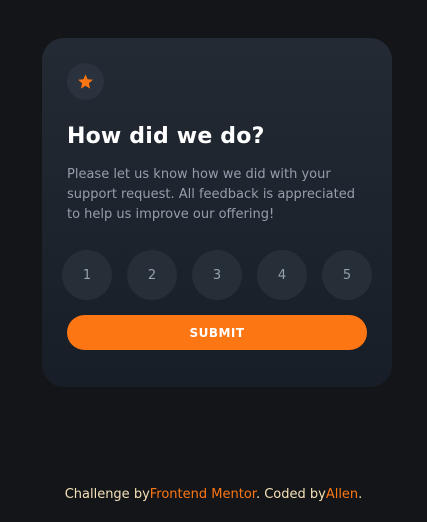 The height and width of the screenshot is (522, 427). I want to click on rating-button-5: 5, so click(347, 275).